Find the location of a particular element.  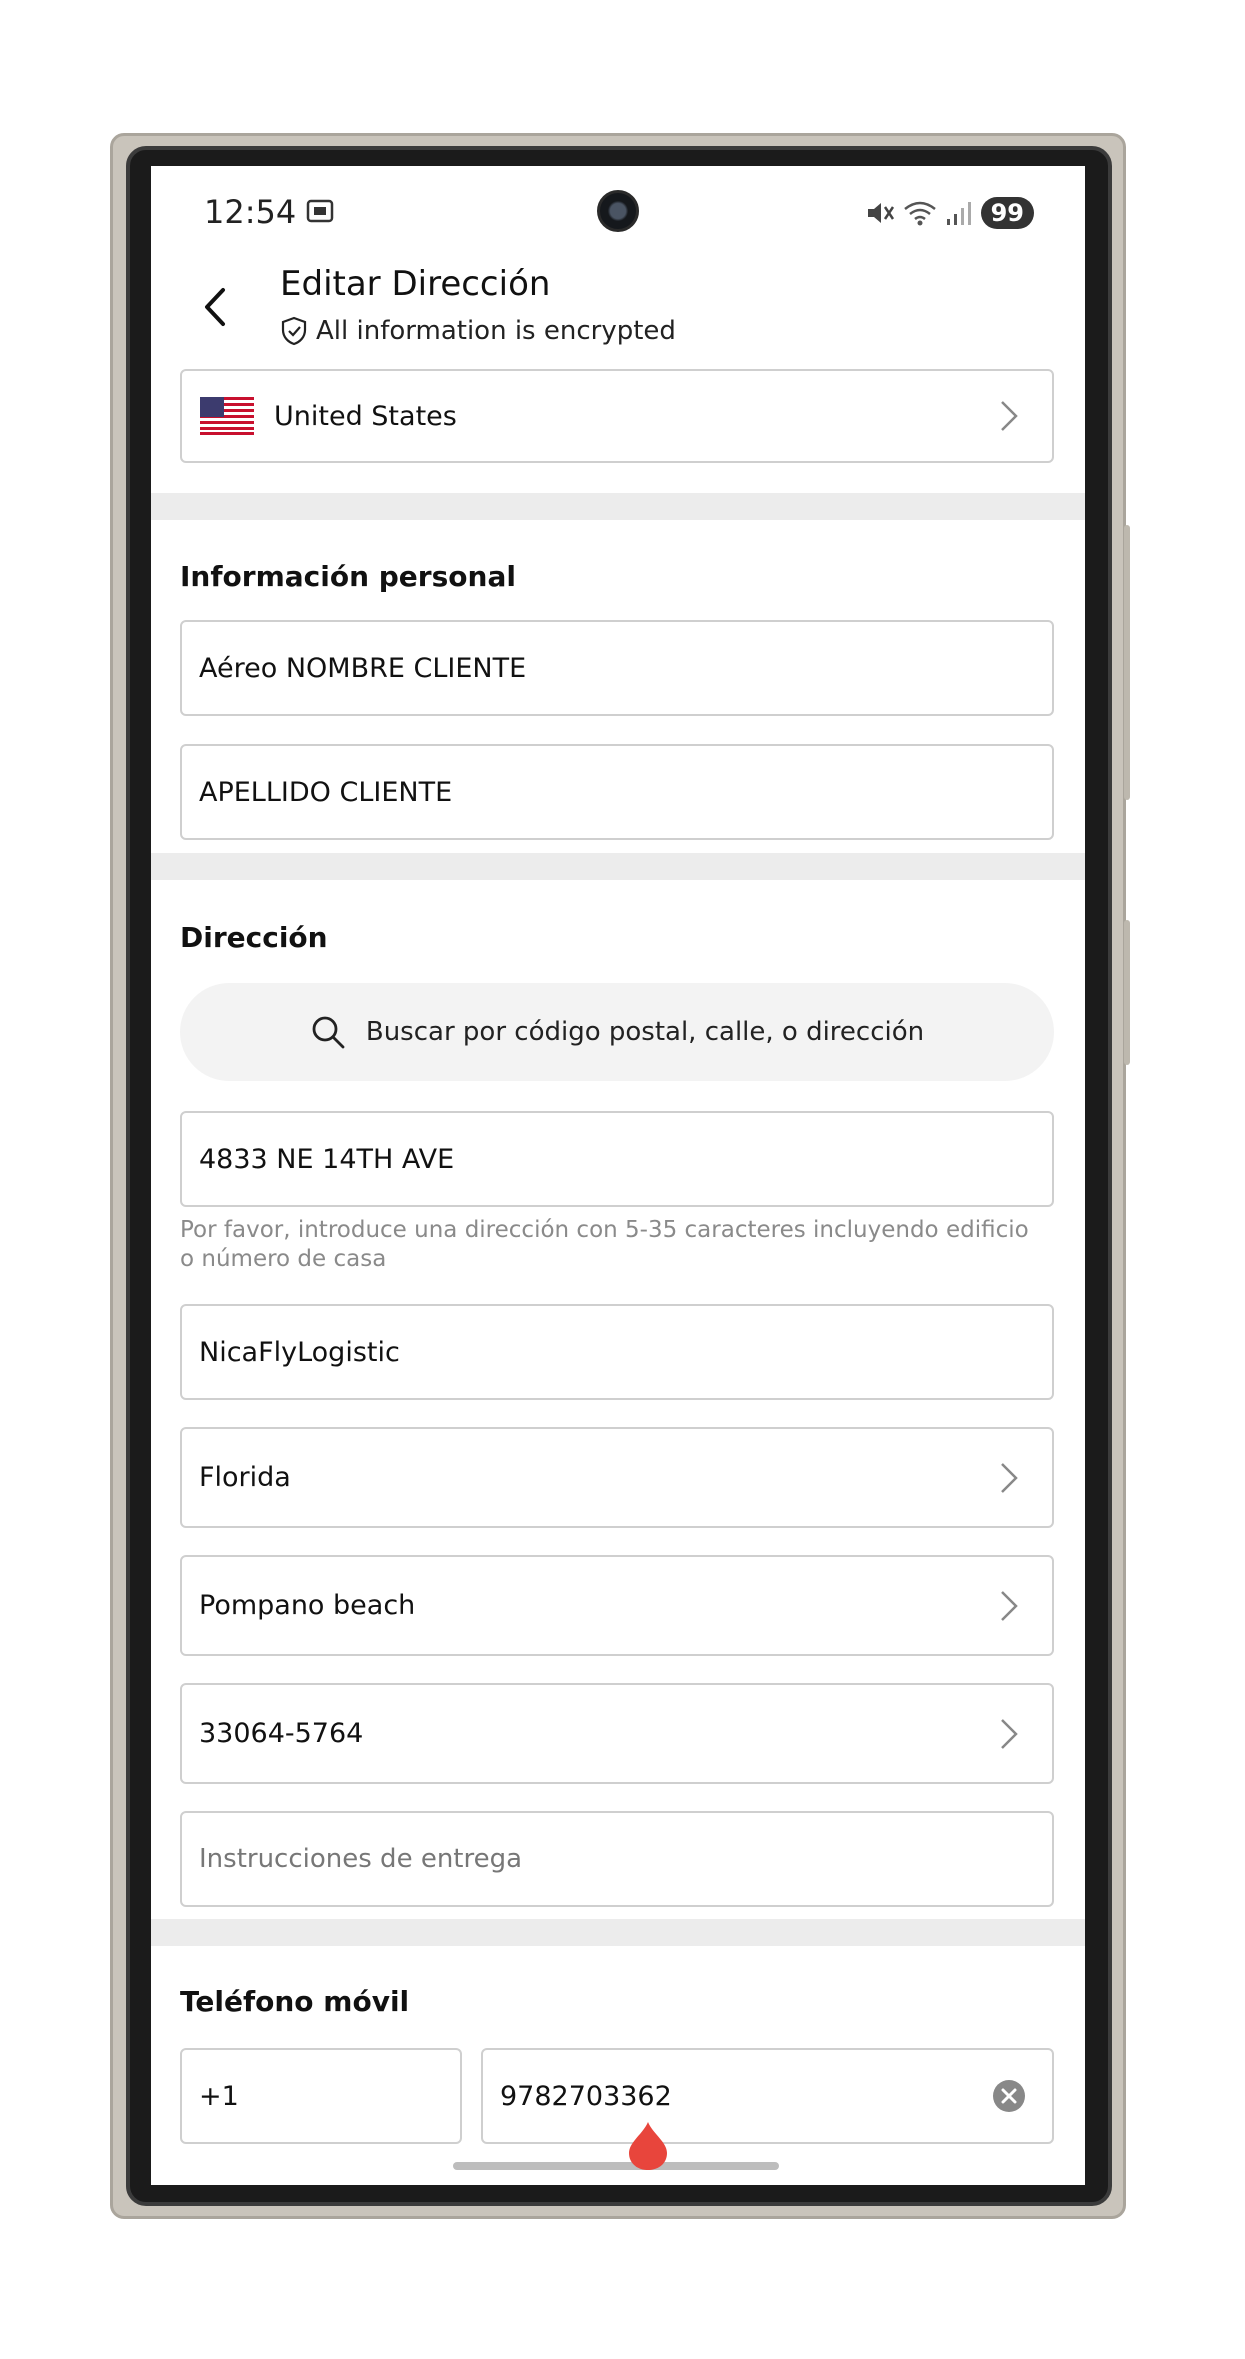

shield-check-icon is located at coordinates (294, 331).